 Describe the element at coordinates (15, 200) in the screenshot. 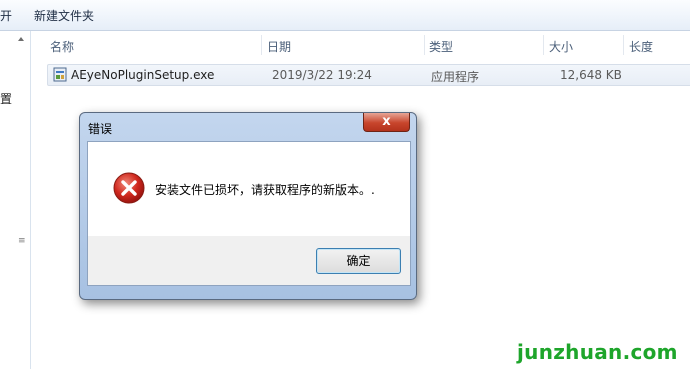

I see `navigation-pane: 置 ≡` at that location.